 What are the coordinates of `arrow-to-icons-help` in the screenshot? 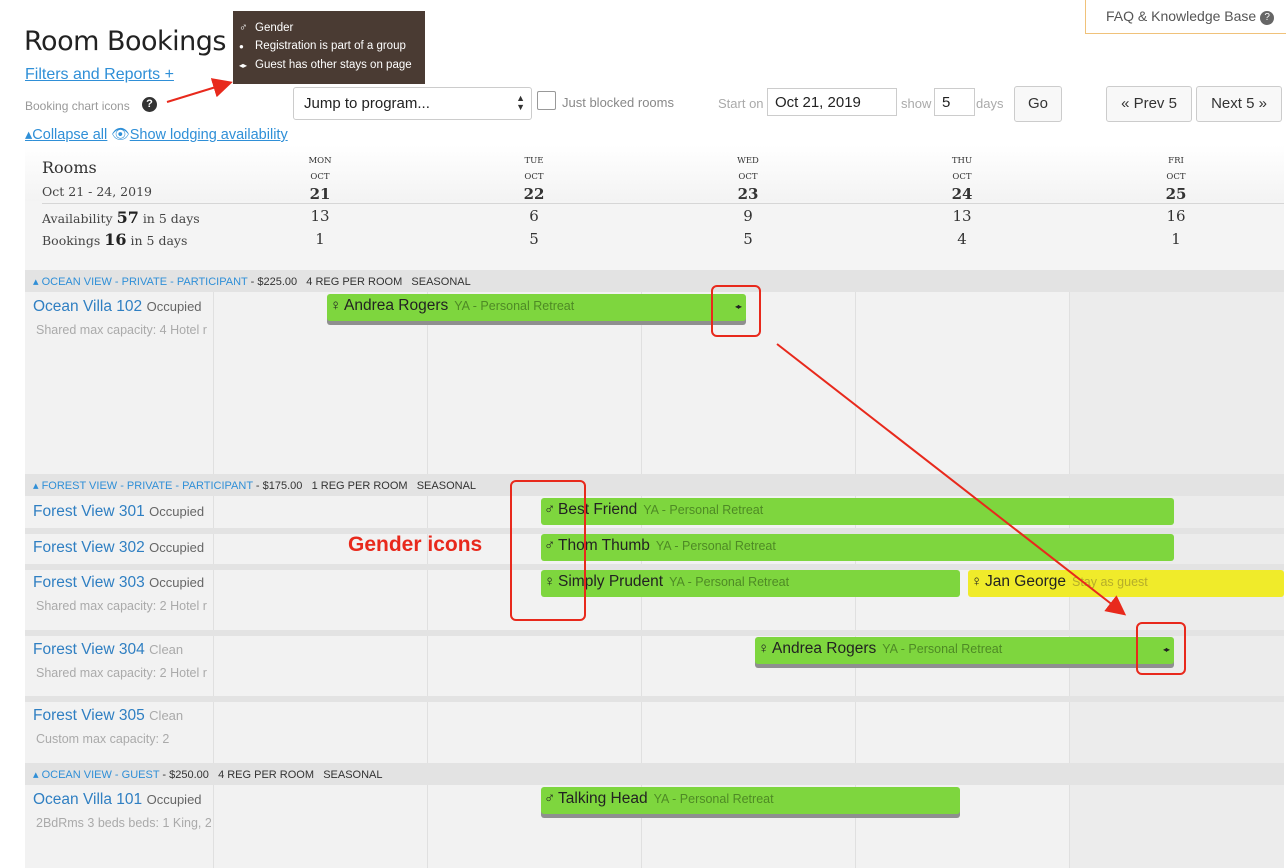 It's located at (199, 90).